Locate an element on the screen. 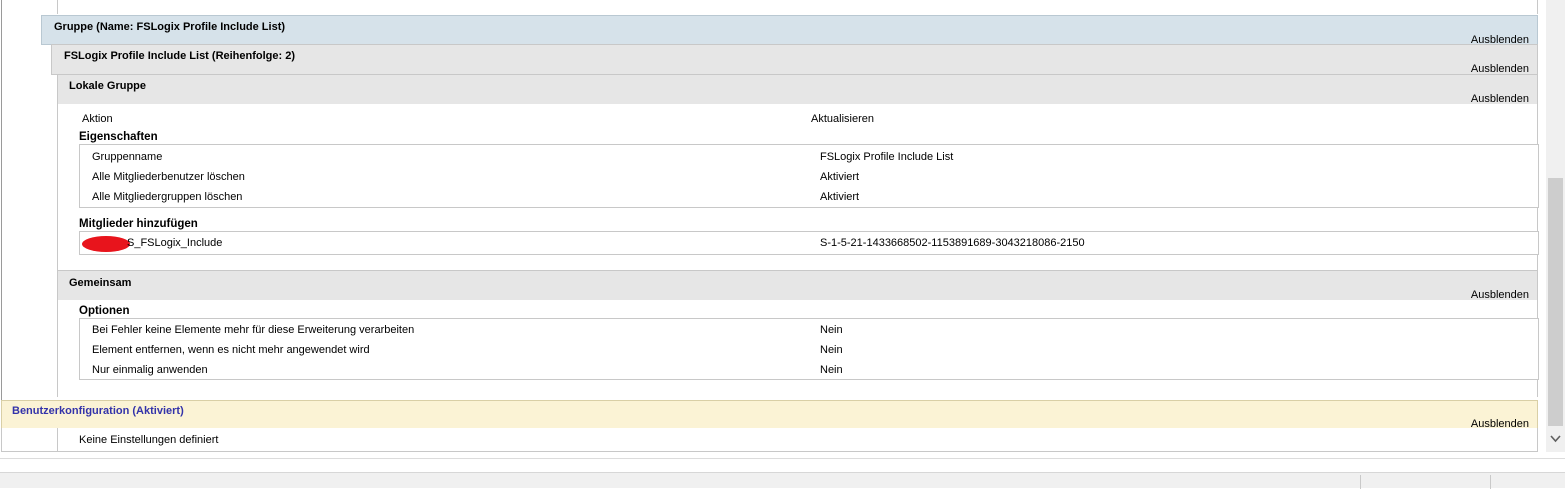 The width and height of the screenshot is (1565, 489). bottom-separator is located at coordinates (782, 464).